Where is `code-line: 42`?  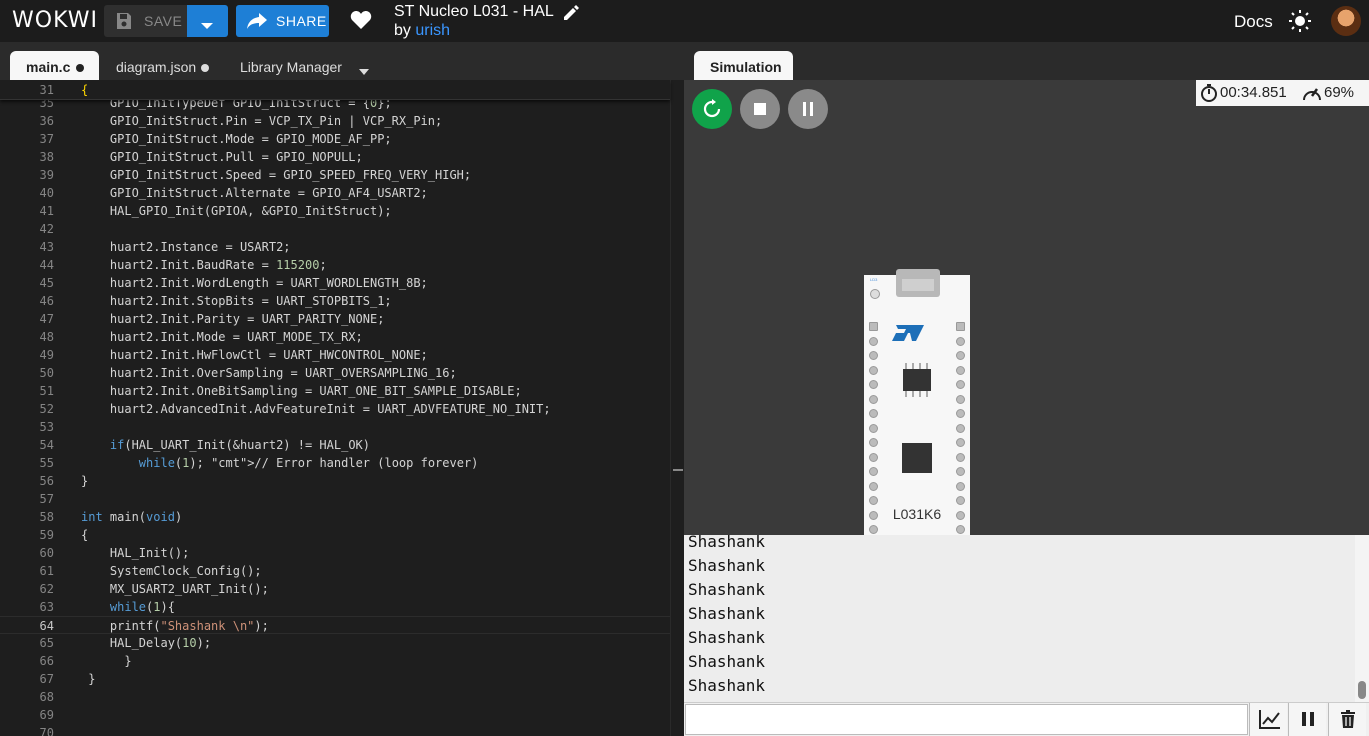 code-line: 42 is located at coordinates (335, 229).